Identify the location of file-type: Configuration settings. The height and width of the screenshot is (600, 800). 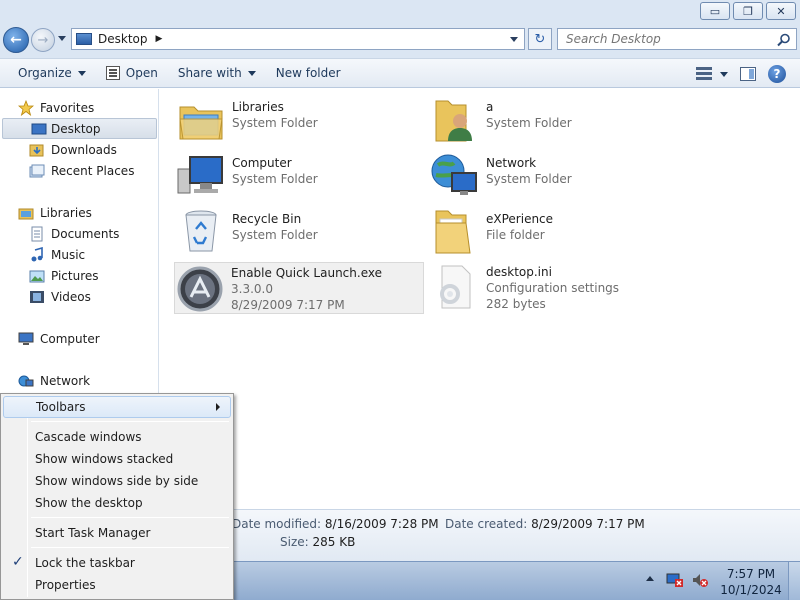
(553, 288).